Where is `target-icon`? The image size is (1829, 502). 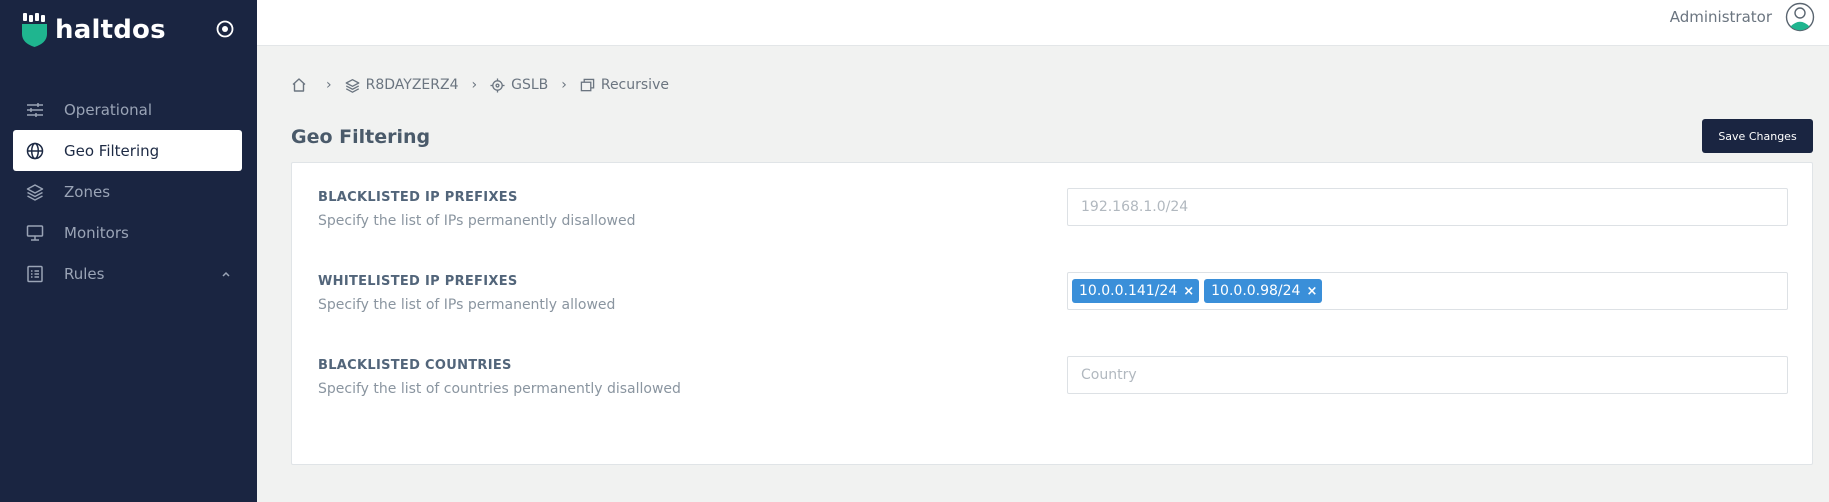
target-icon is located at coordinates (497, 85).